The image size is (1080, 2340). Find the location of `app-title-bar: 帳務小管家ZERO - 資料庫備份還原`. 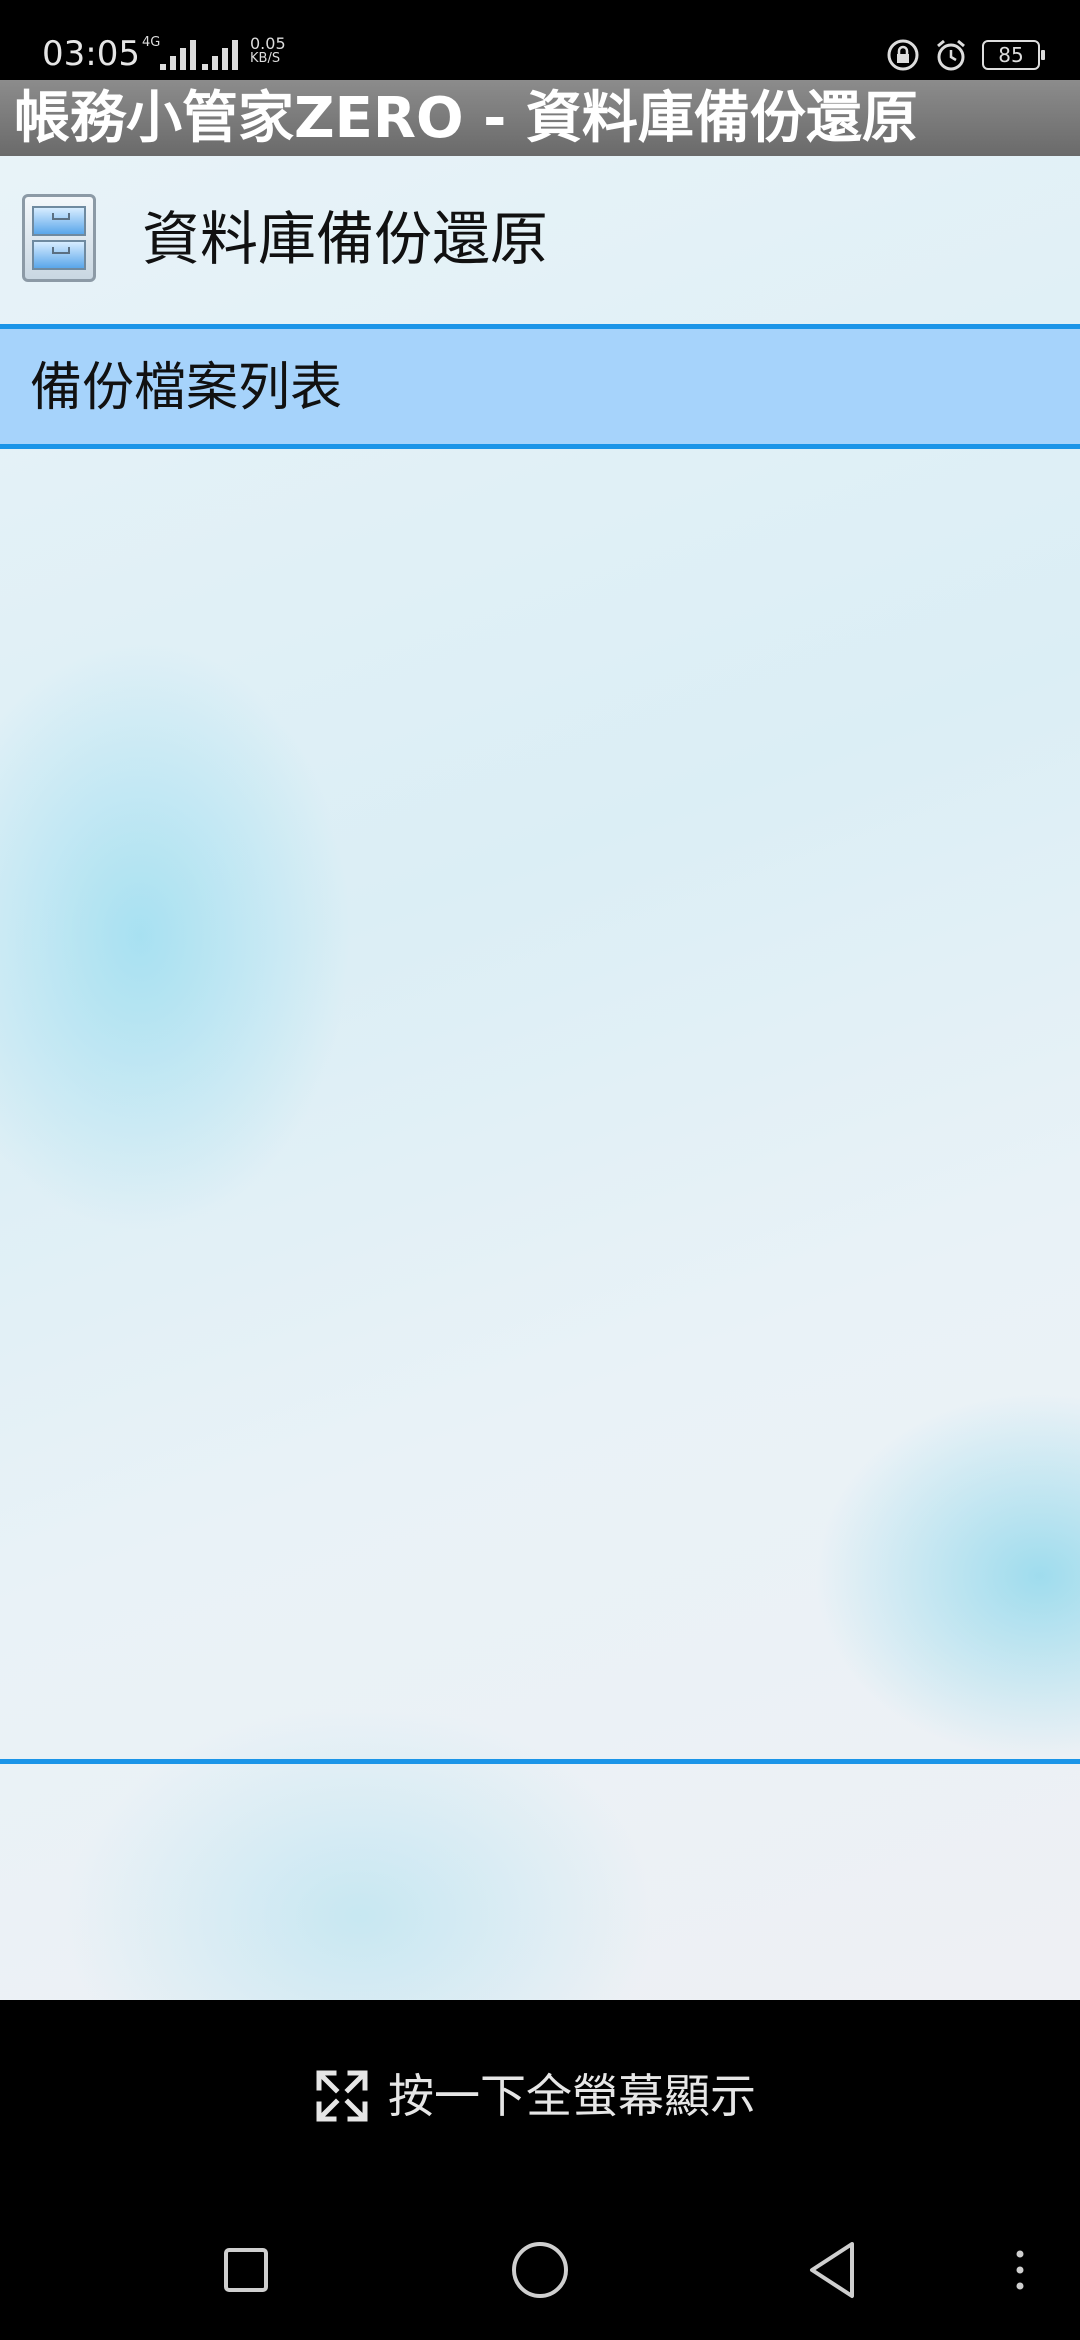

app-title-bar: 帳務小管家ZERO - 資料庫備份還原 is located at coordinates (540, 118).